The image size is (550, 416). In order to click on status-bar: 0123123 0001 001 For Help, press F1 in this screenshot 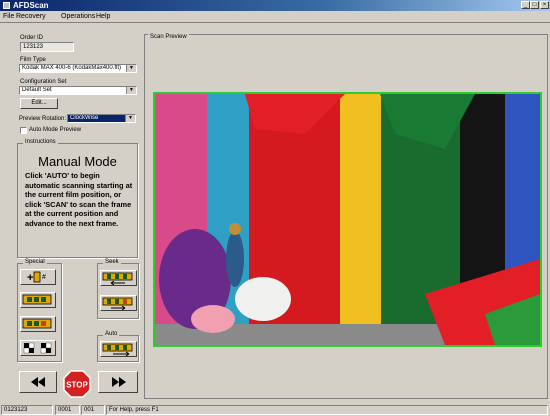, I will do `click(275, 410)`.